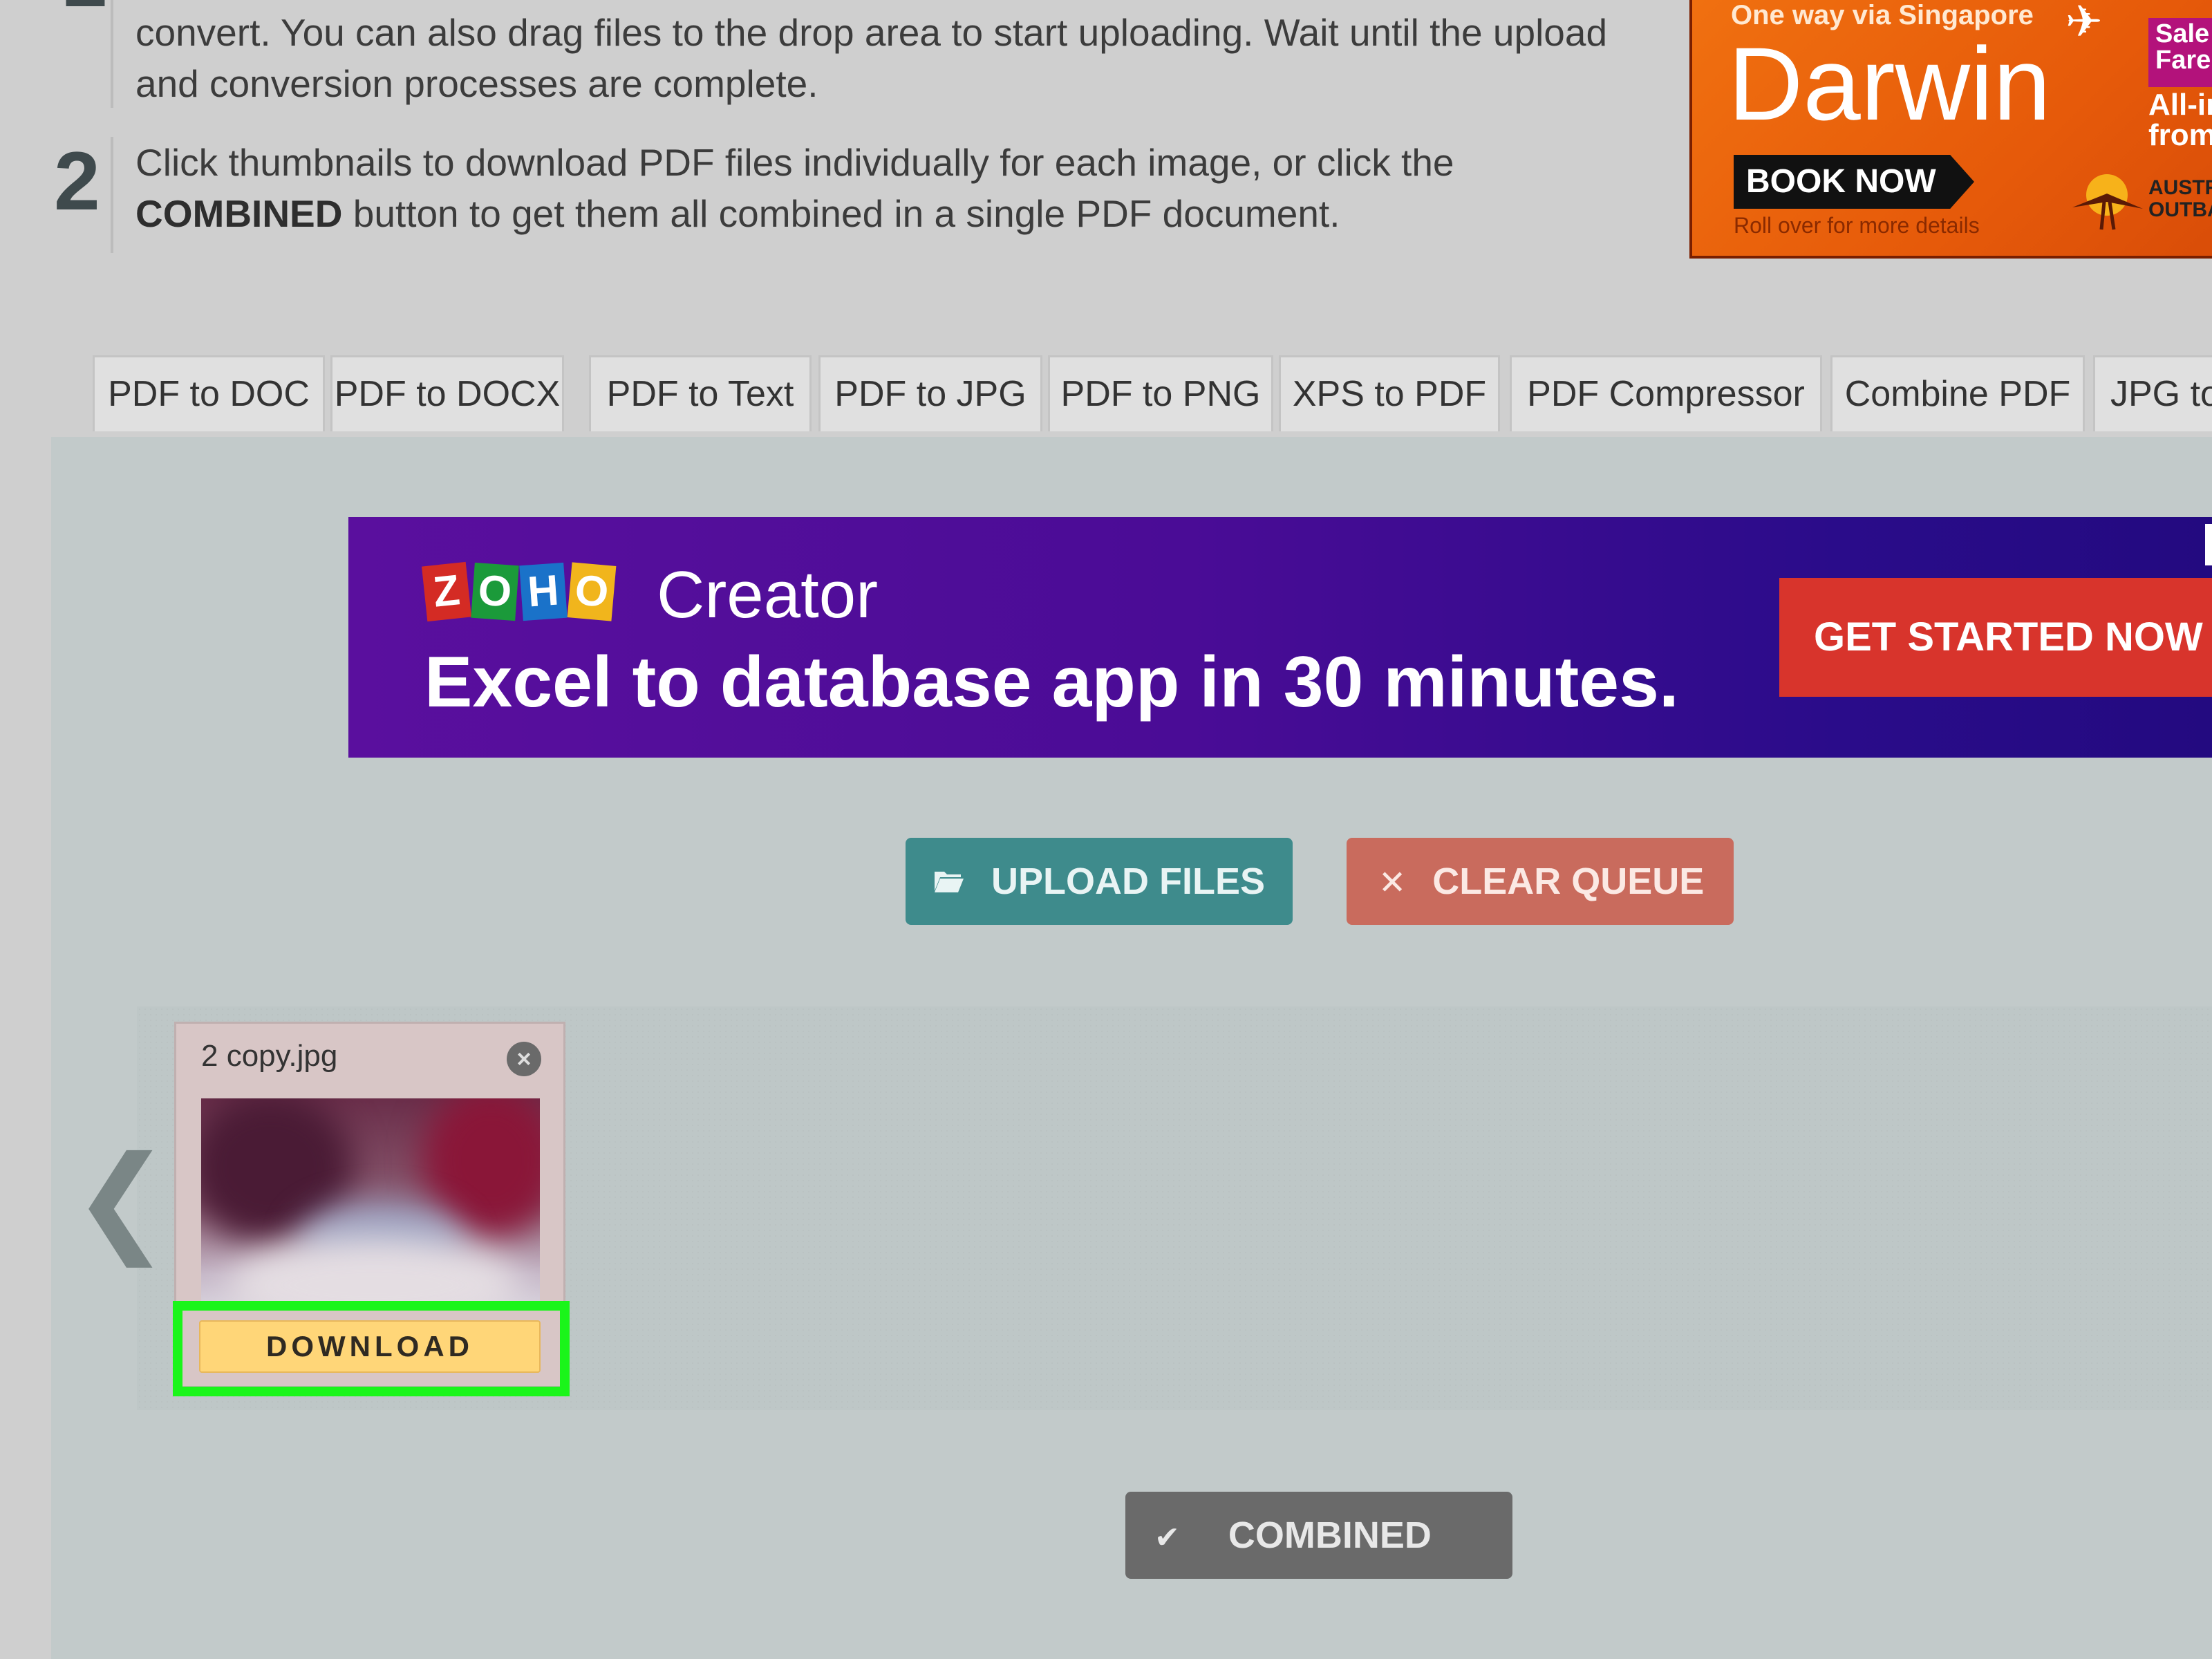 This screenshot has height=1659, width=2212. Describe the element at coordinates (2180, 209) in the screenshot. I see `ad-outback-line: OUTBAC` at that location.